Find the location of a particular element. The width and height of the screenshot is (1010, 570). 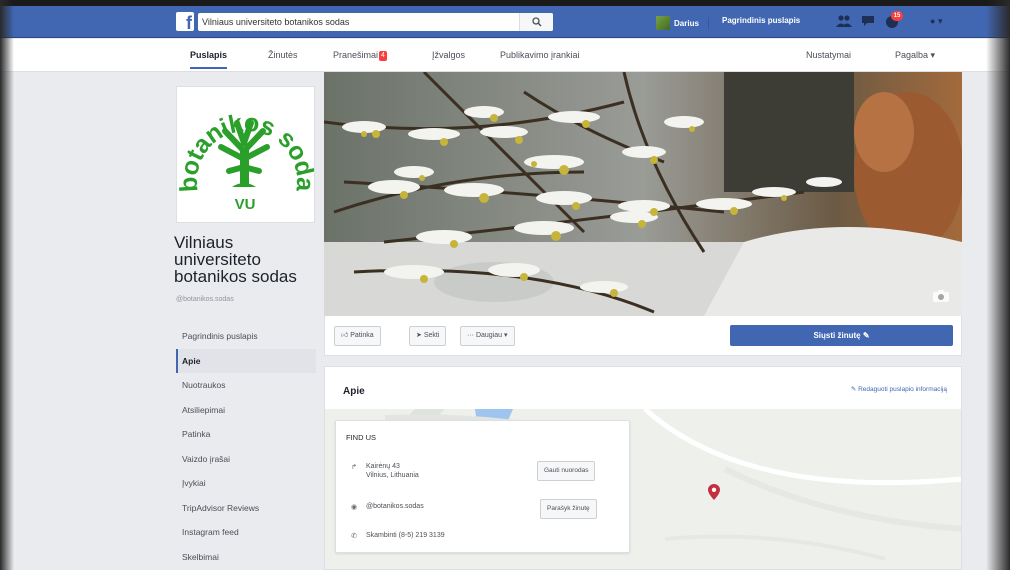

notifications-badge: 15 is located at coordinates (897, 16).